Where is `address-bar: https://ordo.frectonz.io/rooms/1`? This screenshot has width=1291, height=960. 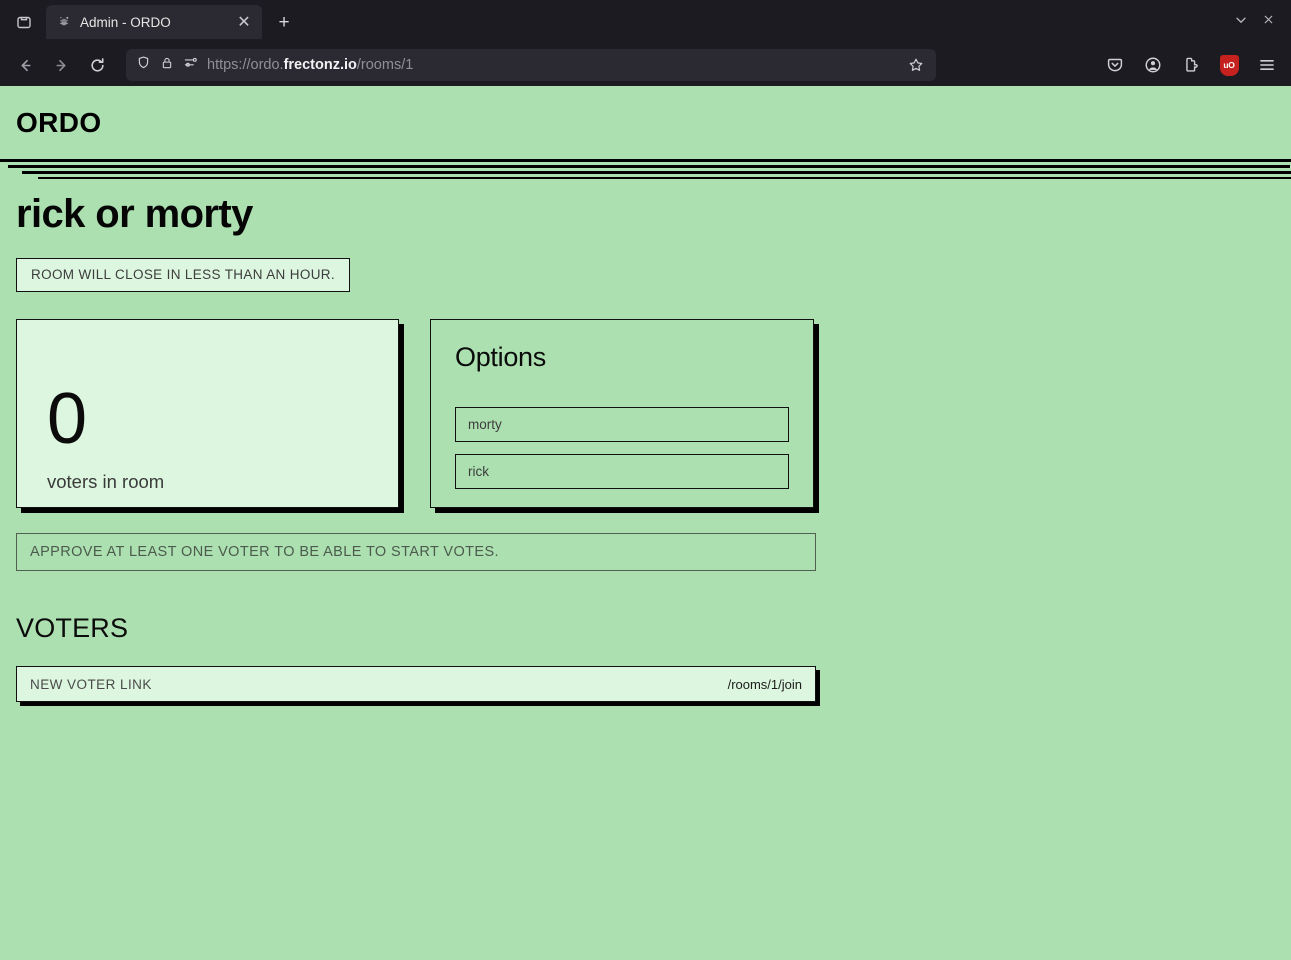
address-bar: https://ordo.frectonz.io/rooms/1 is located at coordinates (531, 65).